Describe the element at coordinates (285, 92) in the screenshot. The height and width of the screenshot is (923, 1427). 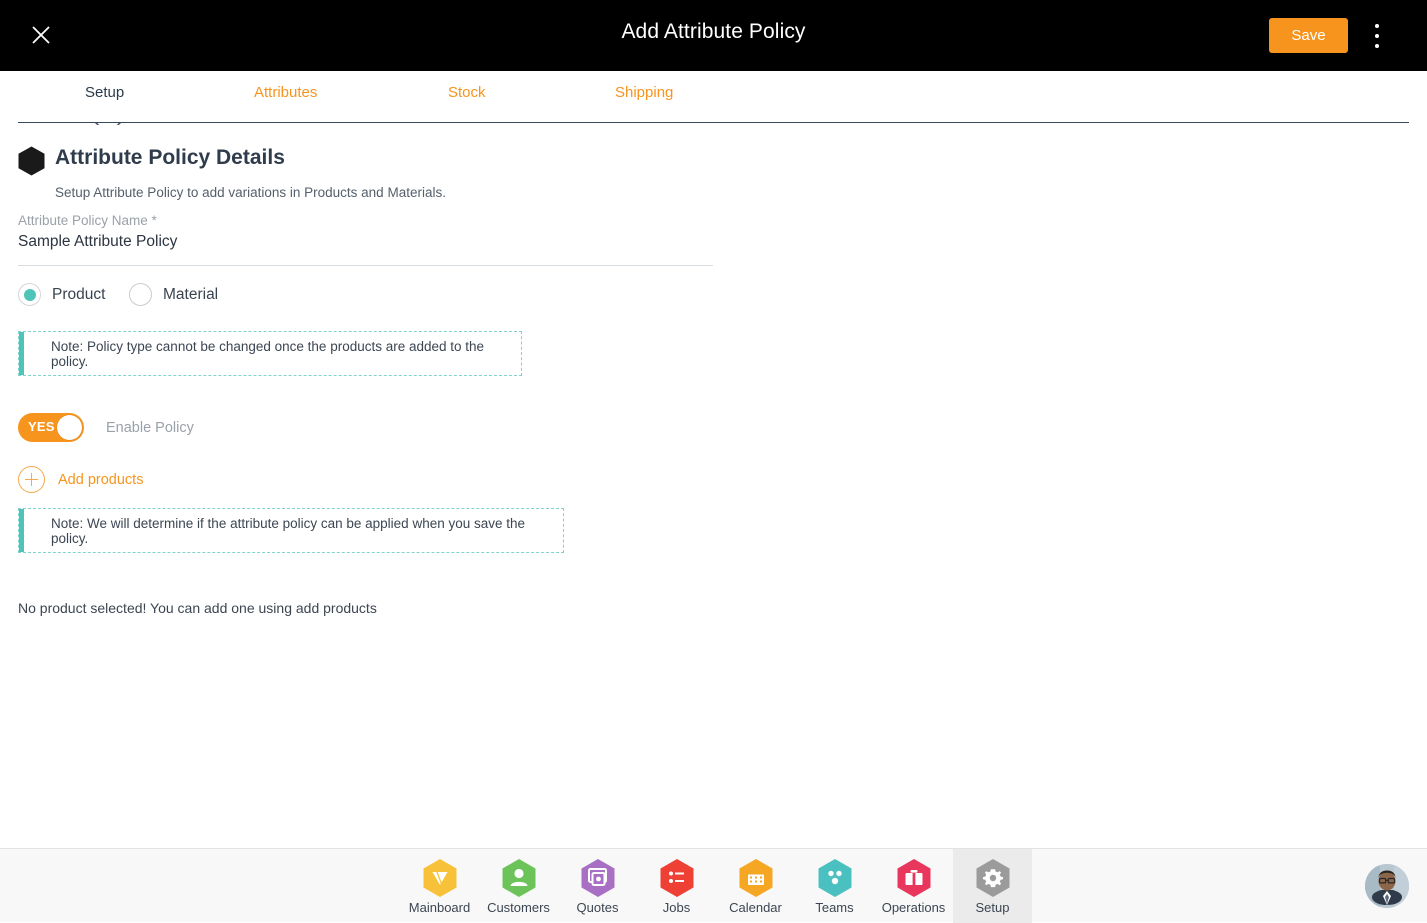
I see `tab-attributes: Attributes` at that location.